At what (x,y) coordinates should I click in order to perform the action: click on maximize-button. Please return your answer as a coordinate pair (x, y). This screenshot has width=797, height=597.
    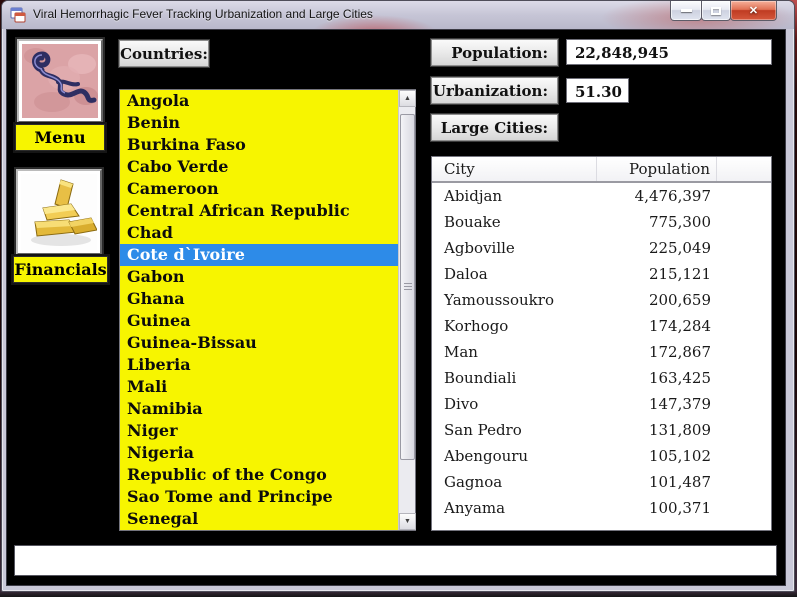
    Looking at the image, I should click on (716, 11).